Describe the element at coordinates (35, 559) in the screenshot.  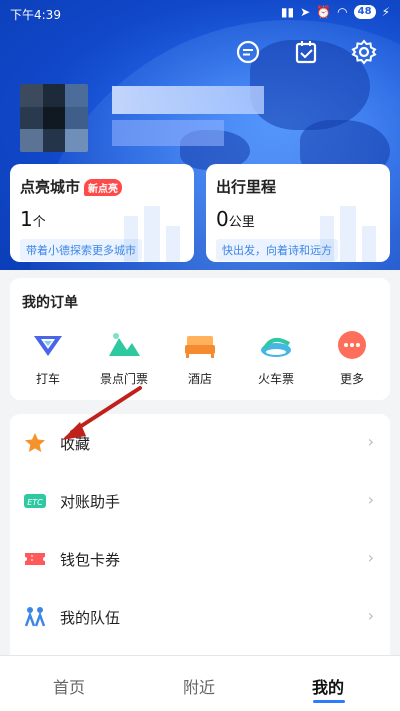
I see `wallet-icon` at that location.